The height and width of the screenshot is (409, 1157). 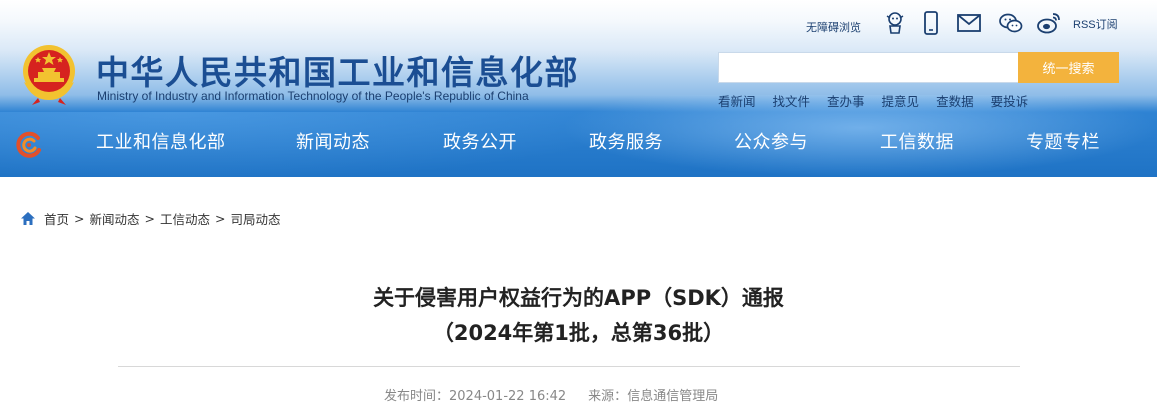 What do you see at coordinates (626, 141) in the screenshot?
I see `nav-item-gov-services: 政务服务` at bounding box center [626, 141].